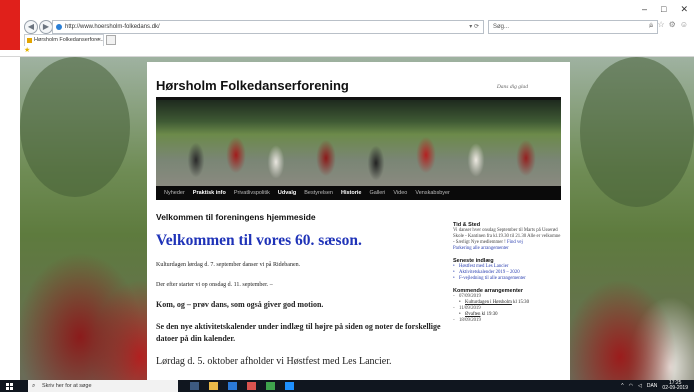 The width and height of the screenshot is (694, 392). What do you see at coordinates (640, 386) in the screenshot?
I see `volume-icon: ◁` at bounding box center [640, 386].